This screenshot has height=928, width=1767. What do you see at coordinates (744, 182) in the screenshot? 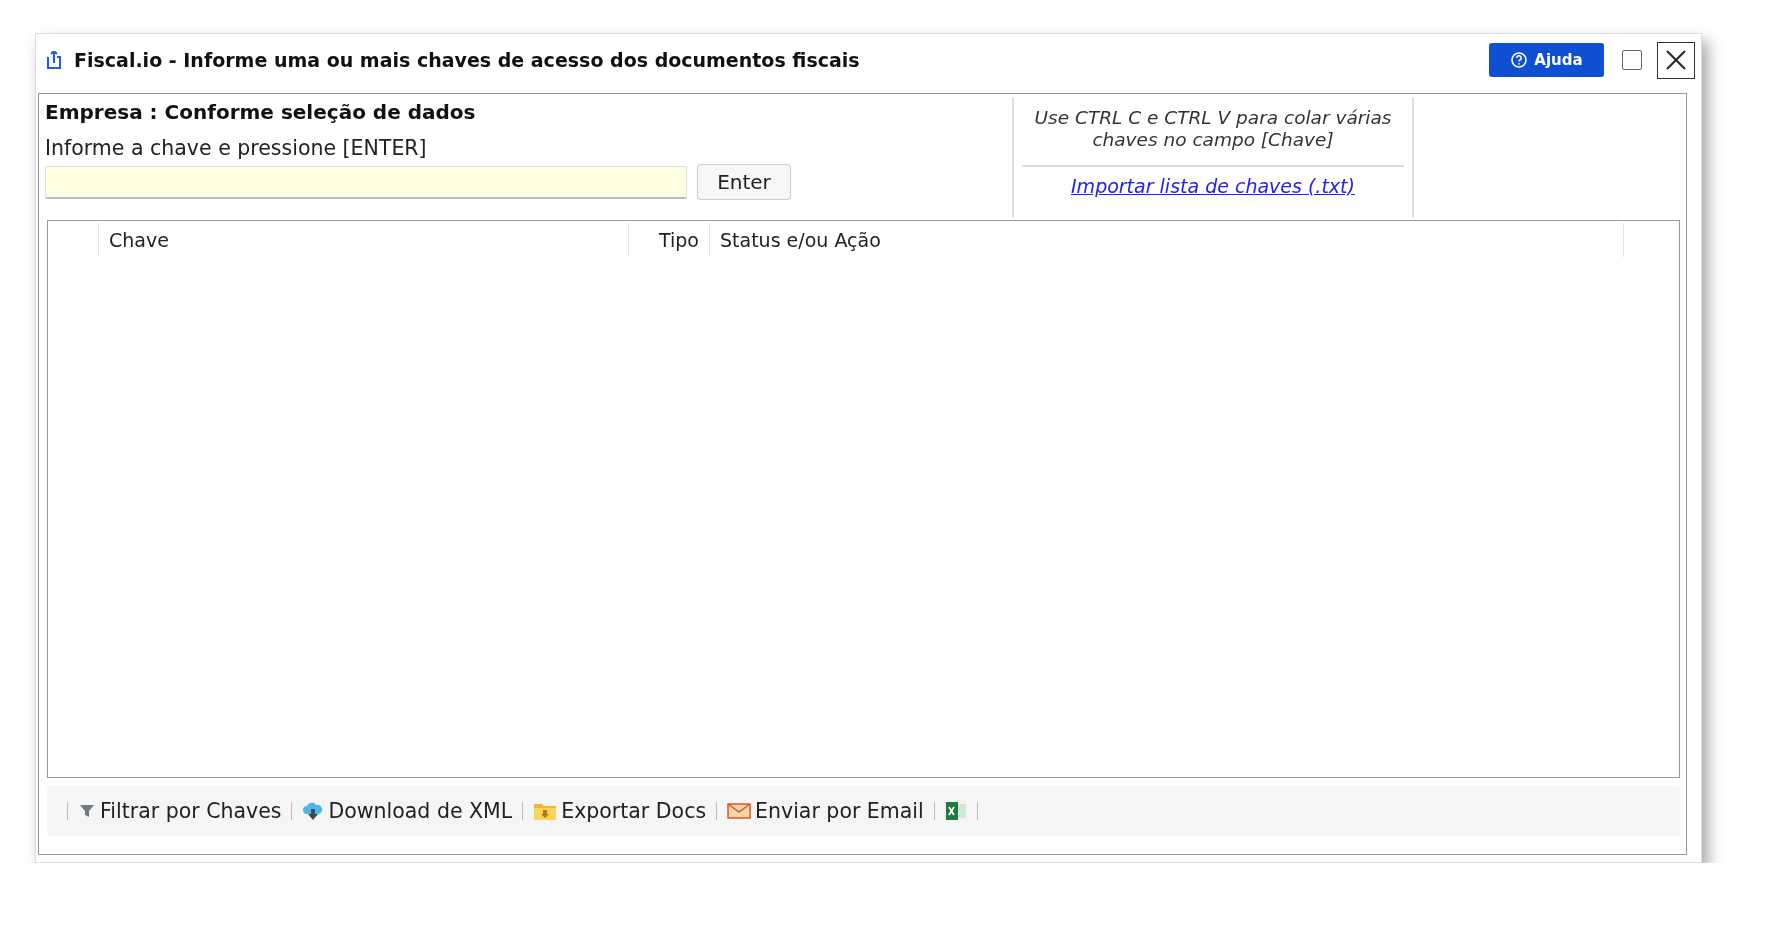
I see `enter-button: Enter` at bounding box center [744, 182].